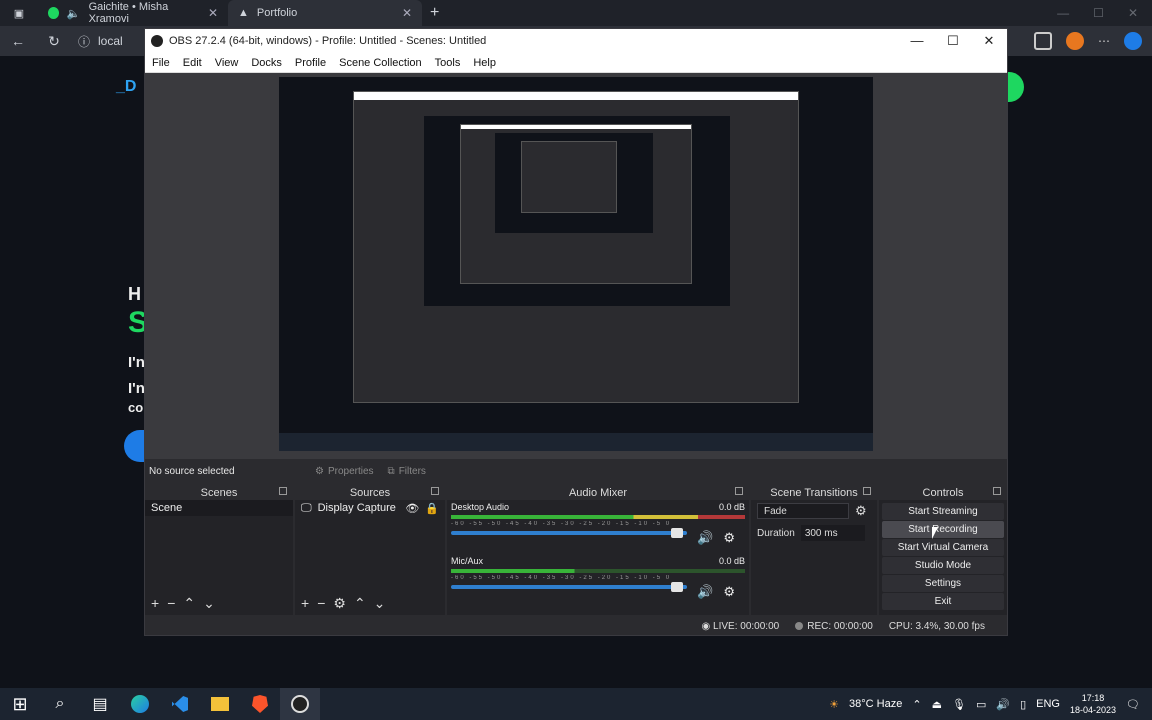 Image resolution: width=1152 pixels, height=720 pixels. I want to click on edge-icon, so click(140, 704).